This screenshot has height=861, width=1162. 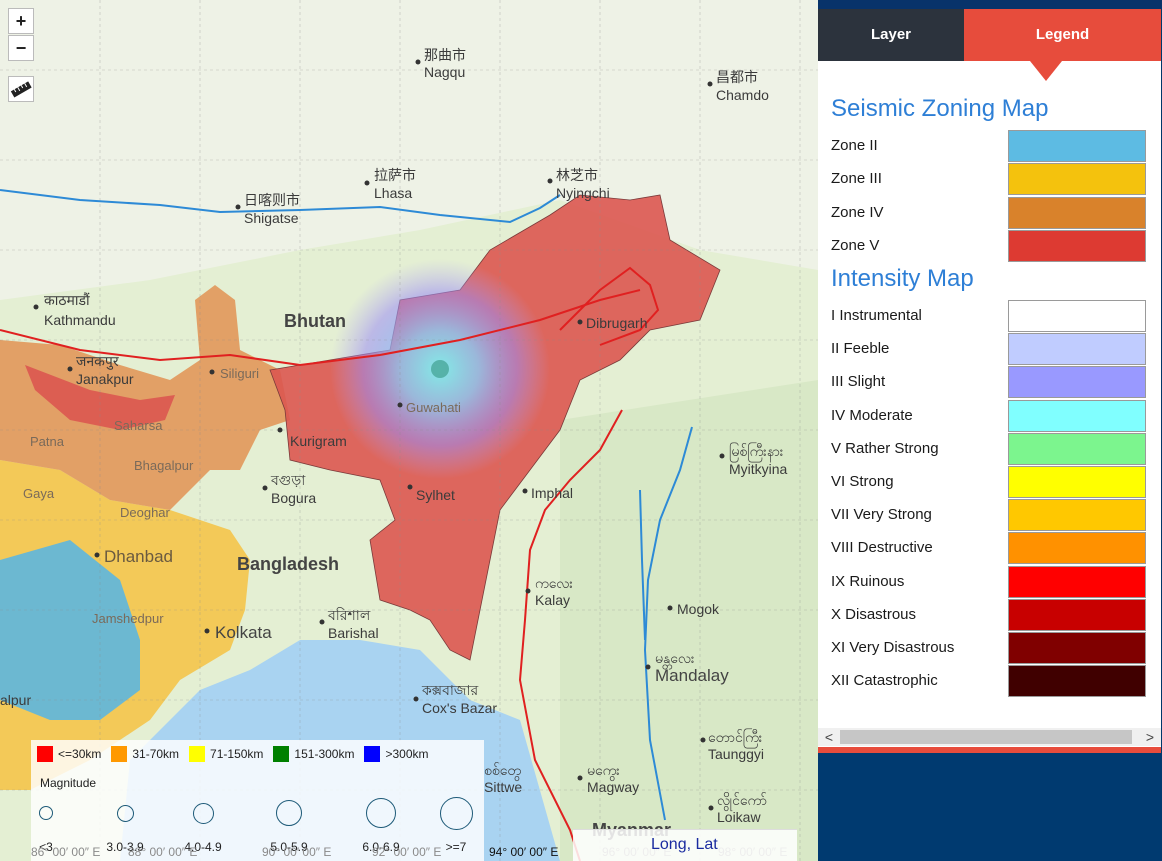 I want to click on coordinate-label: 90° 00′ 00″ E, so click(x=297, y=852).